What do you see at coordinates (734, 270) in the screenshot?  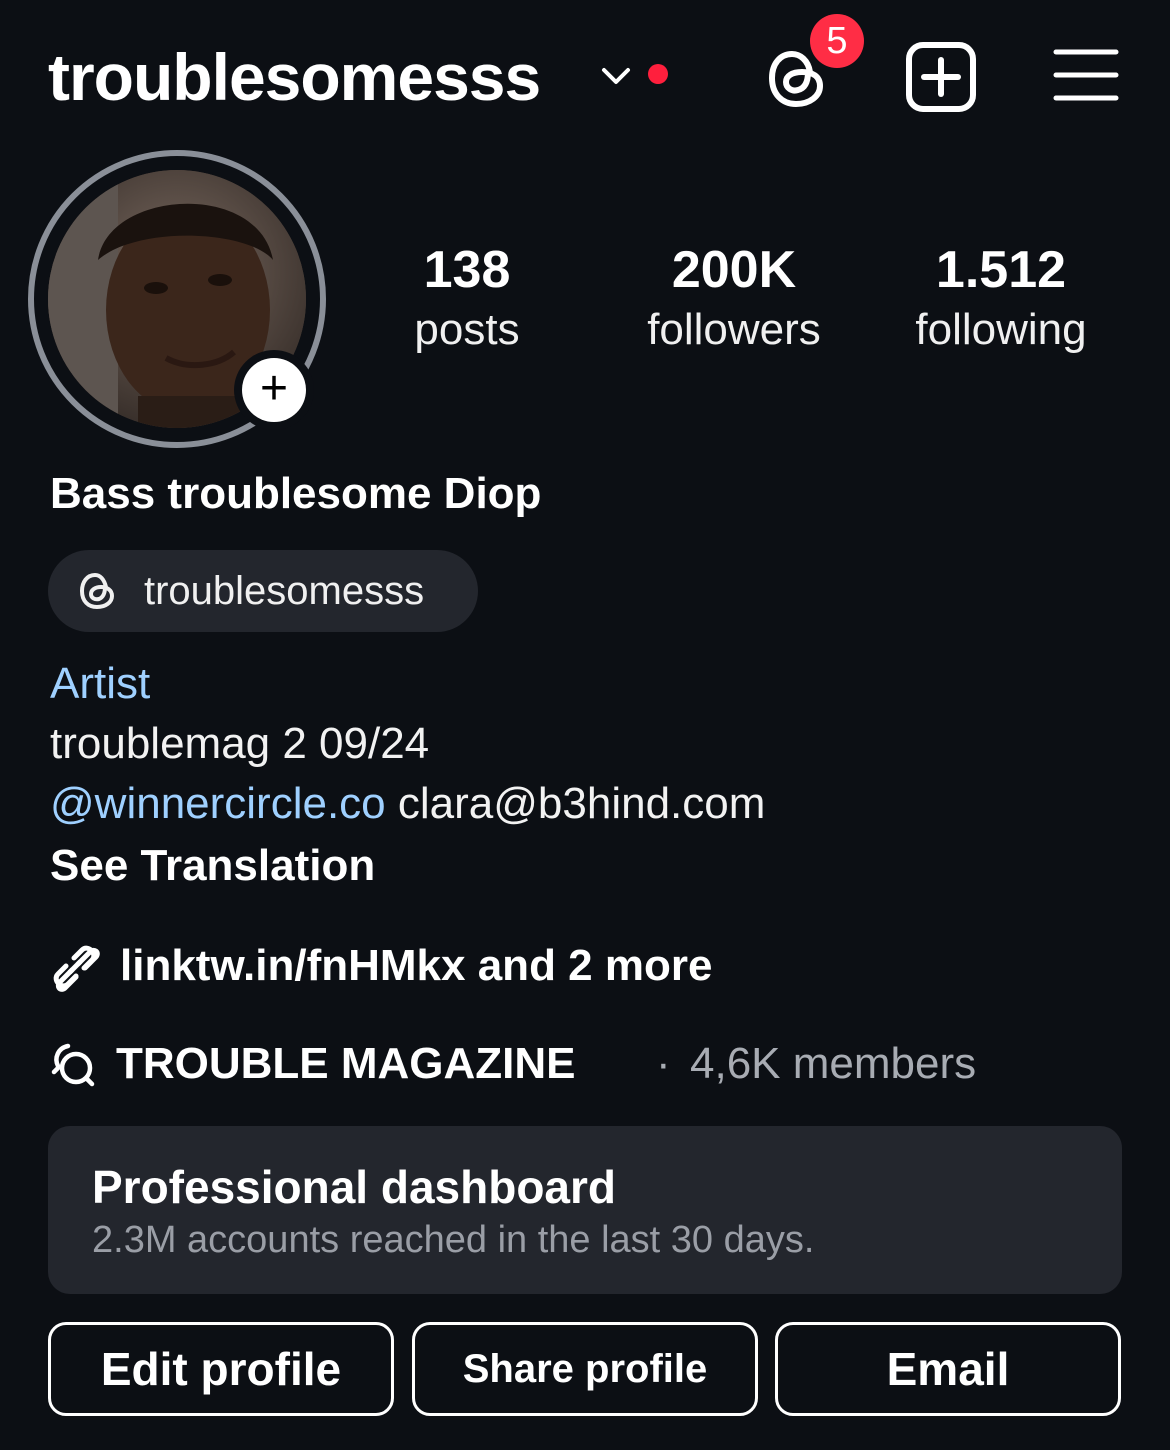 I see `stat-value: 200K` at bounding box center [734, 270].